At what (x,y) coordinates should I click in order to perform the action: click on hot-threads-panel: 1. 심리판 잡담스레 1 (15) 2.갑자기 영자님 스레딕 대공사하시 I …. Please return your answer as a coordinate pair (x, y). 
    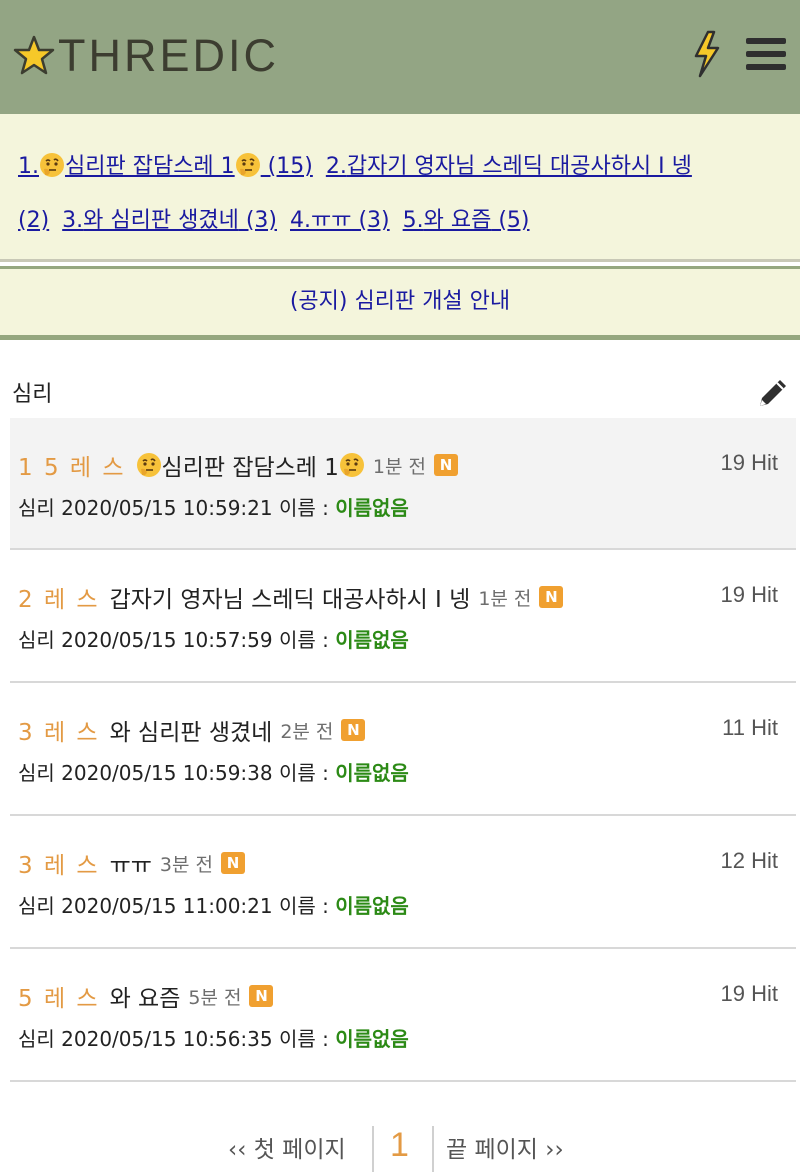
    Looking at the image, I should click on (400, 188).